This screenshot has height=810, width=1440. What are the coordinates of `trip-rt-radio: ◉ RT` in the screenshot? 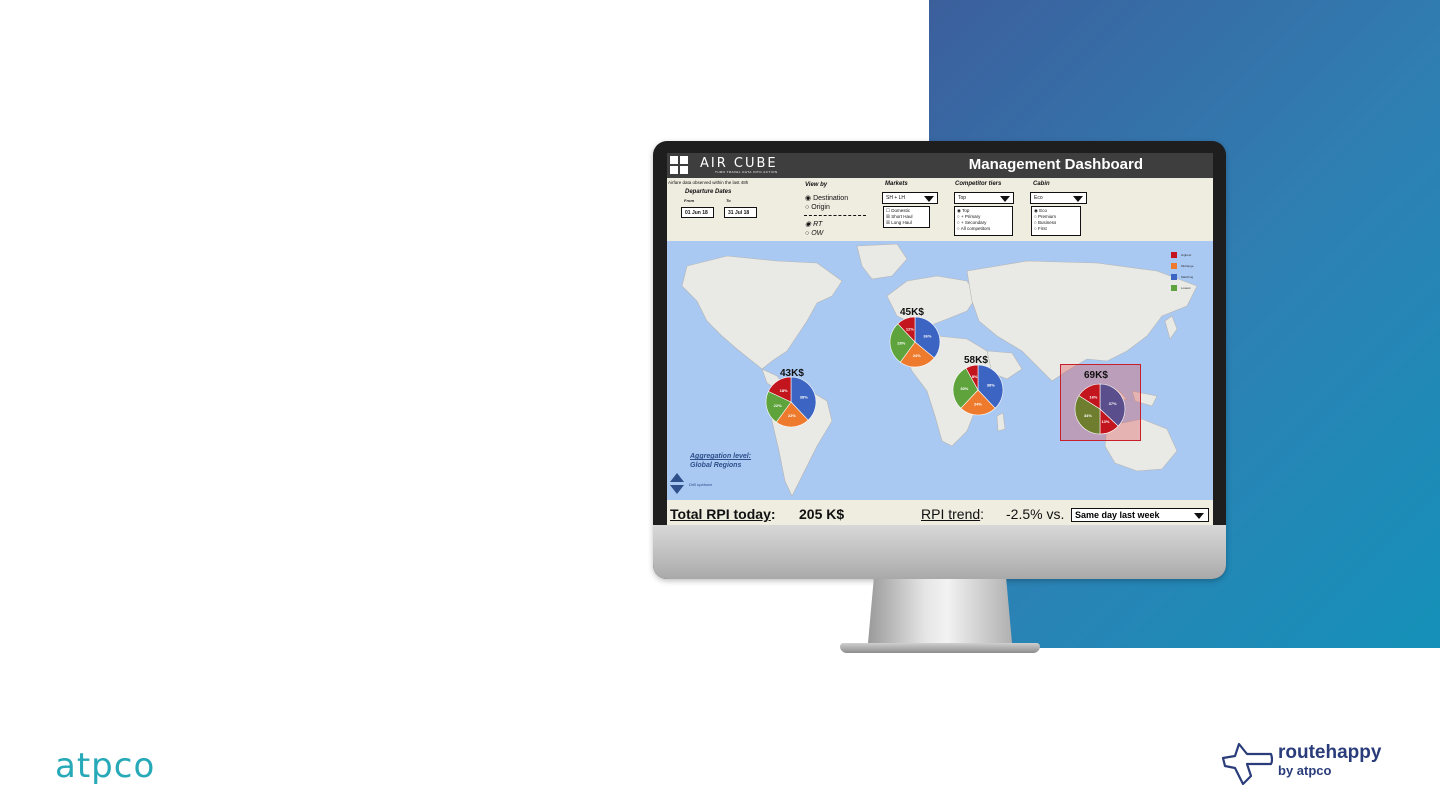 It's located at (813, 224).